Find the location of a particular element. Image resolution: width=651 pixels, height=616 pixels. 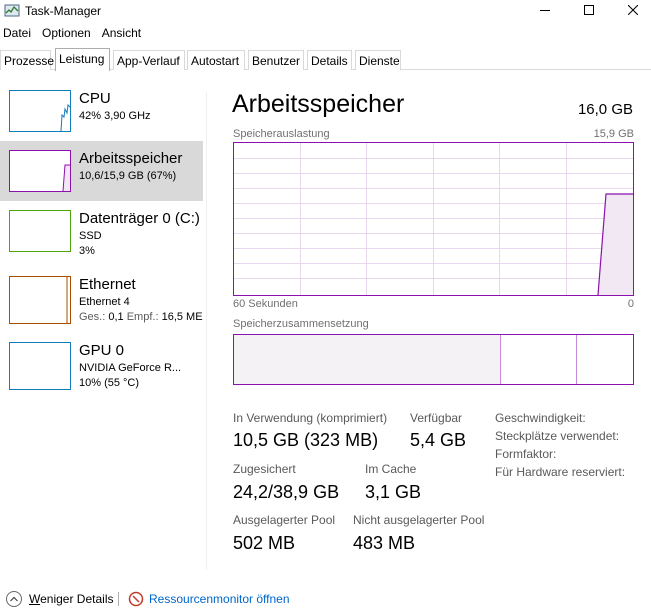

fewer-details-text: eniger Details is located at coordinates (77, 599).